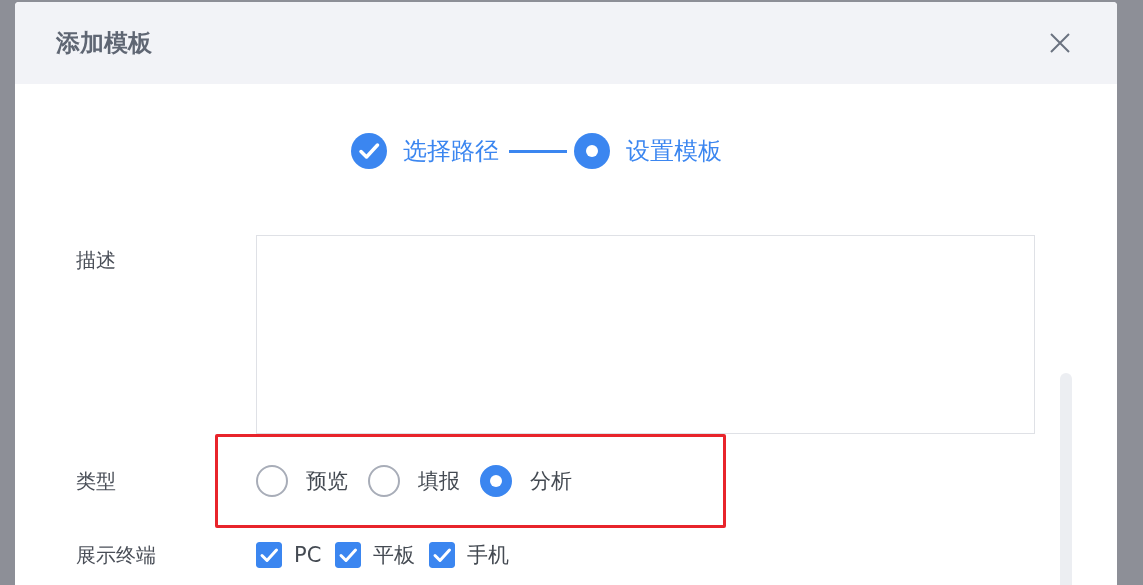  I want to click on field-label: 展示终端, so click(116, 555).